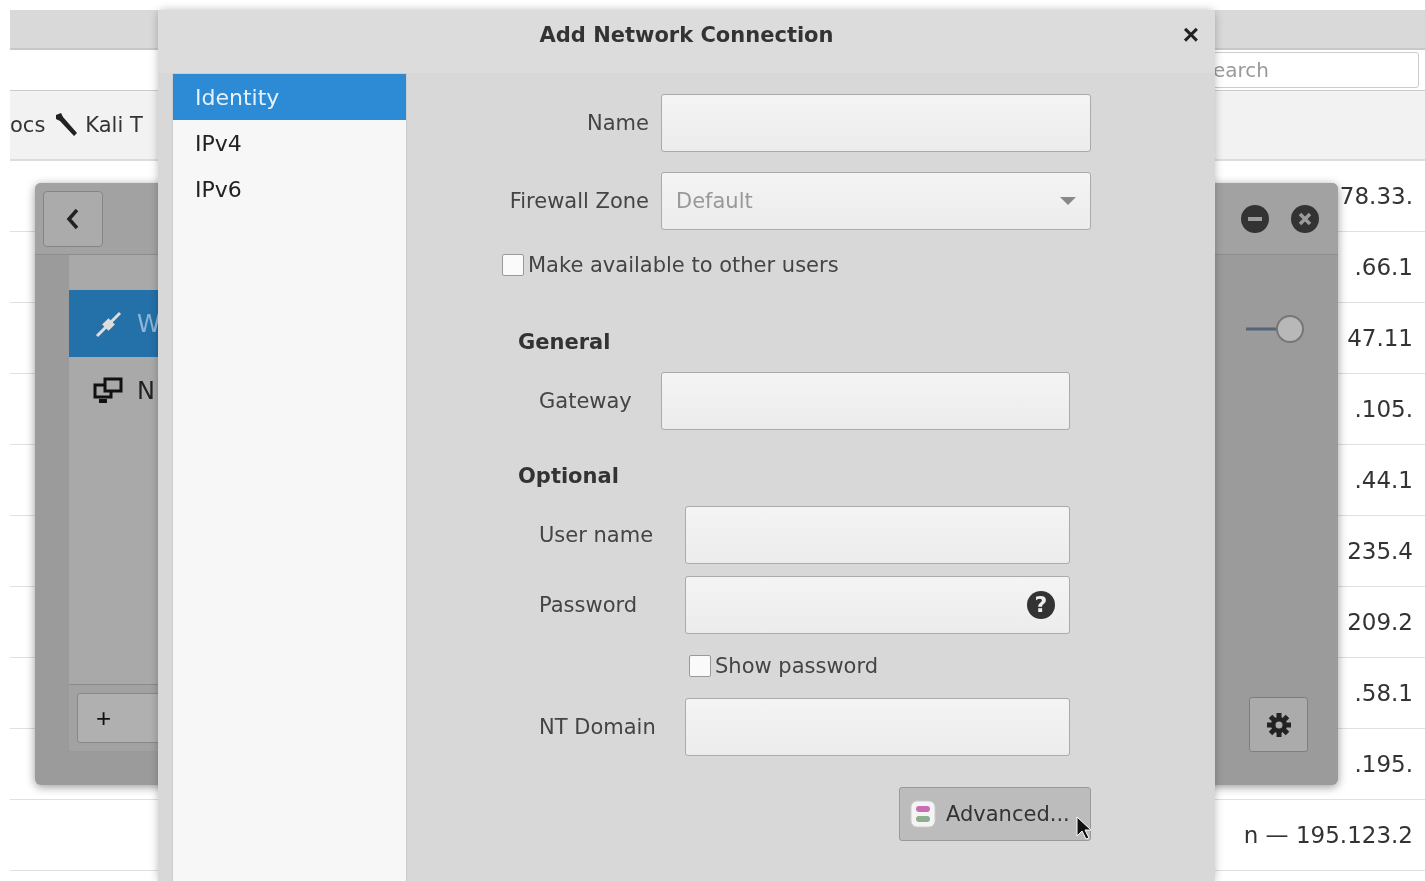 The image size is (1425, 881). Describe the element at coordinates (289, 189) in the screenshot. I see `sidebar-item: IPv6` at that location.